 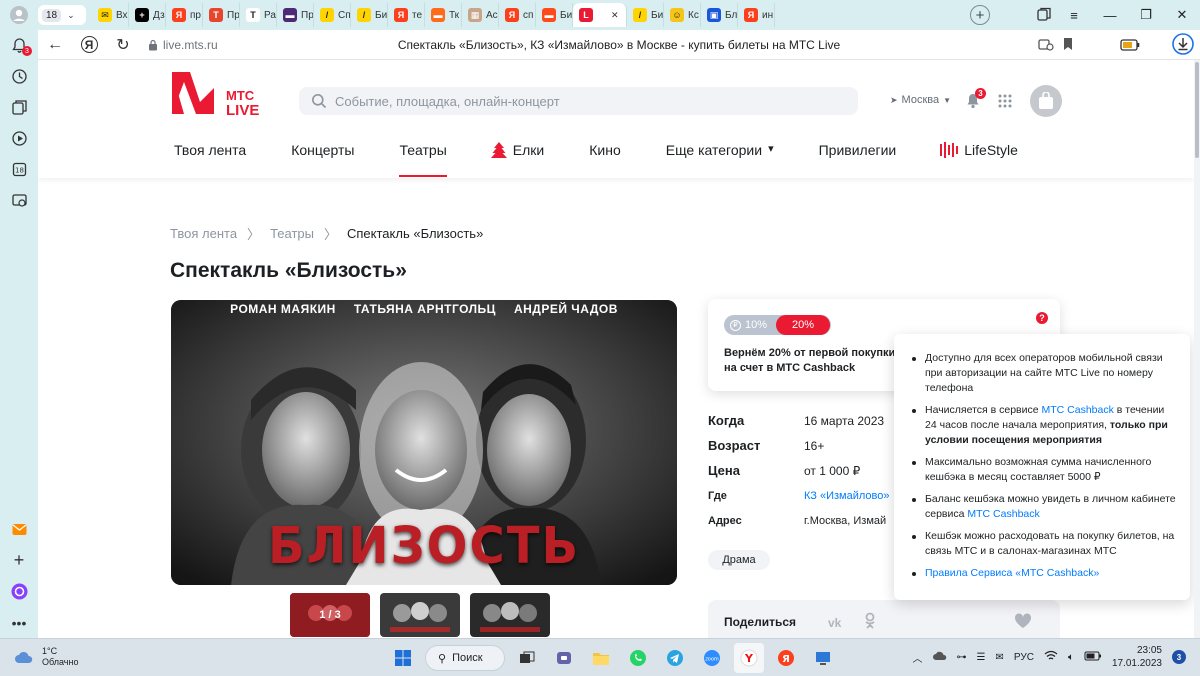 I want to click on cashback-option-20: 20%, so click(x=803, y=325).